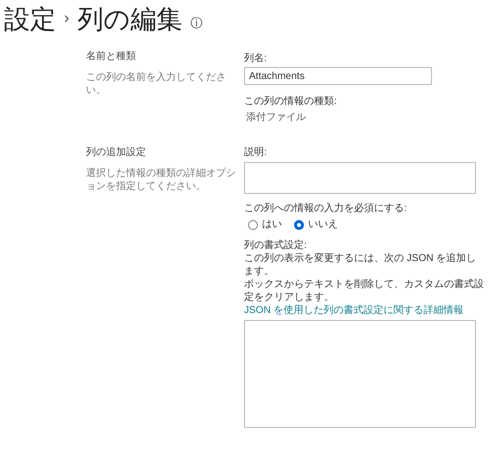  Describe the element at coordinates (338, 76) in the screenshot. I see `column-name-field: Attachments` at that location.